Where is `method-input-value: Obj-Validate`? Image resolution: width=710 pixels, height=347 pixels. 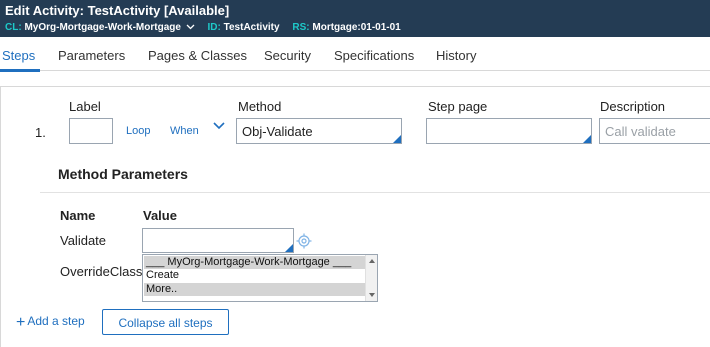 method-input-value: Obj-Validate is located at coordinates (277, 131).